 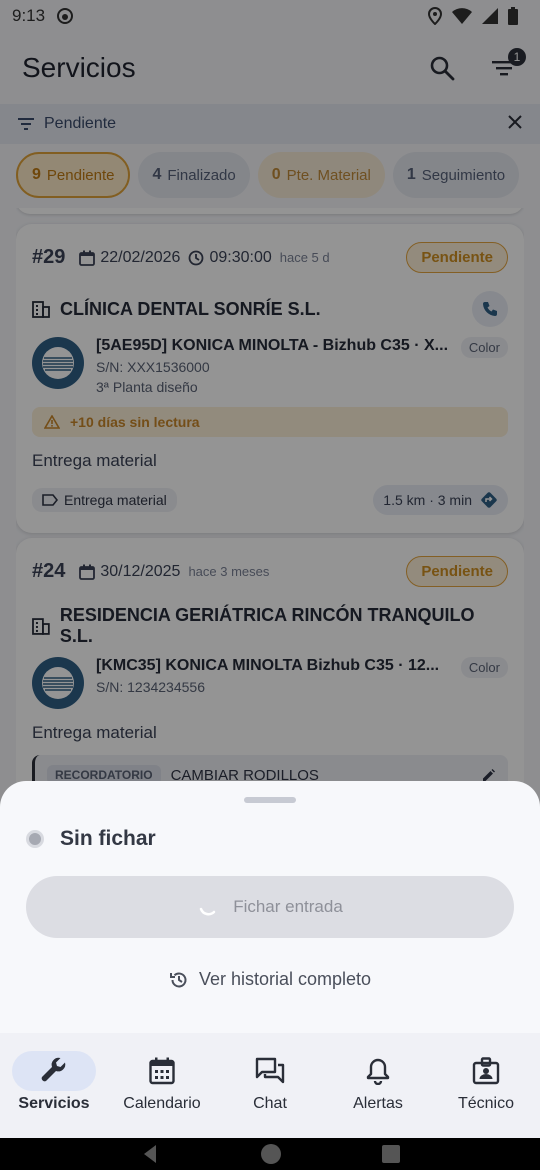 I want to click on home-icon, so click(x=271, y=1154).